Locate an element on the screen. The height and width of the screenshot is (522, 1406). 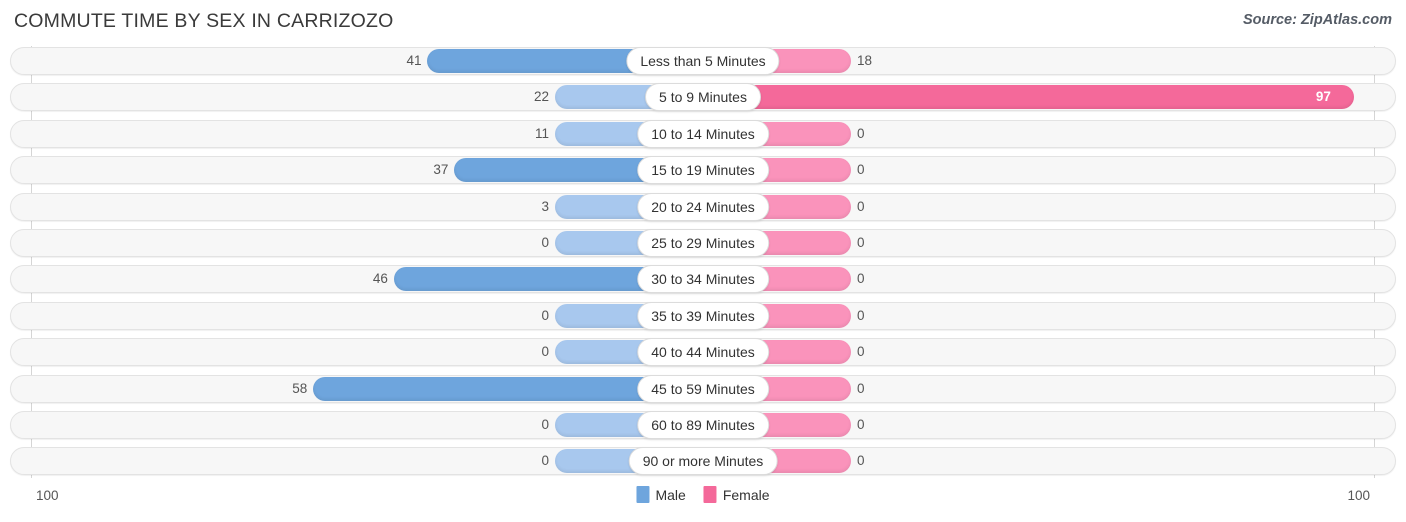
female-bar is located at coordinates (1028, 97).